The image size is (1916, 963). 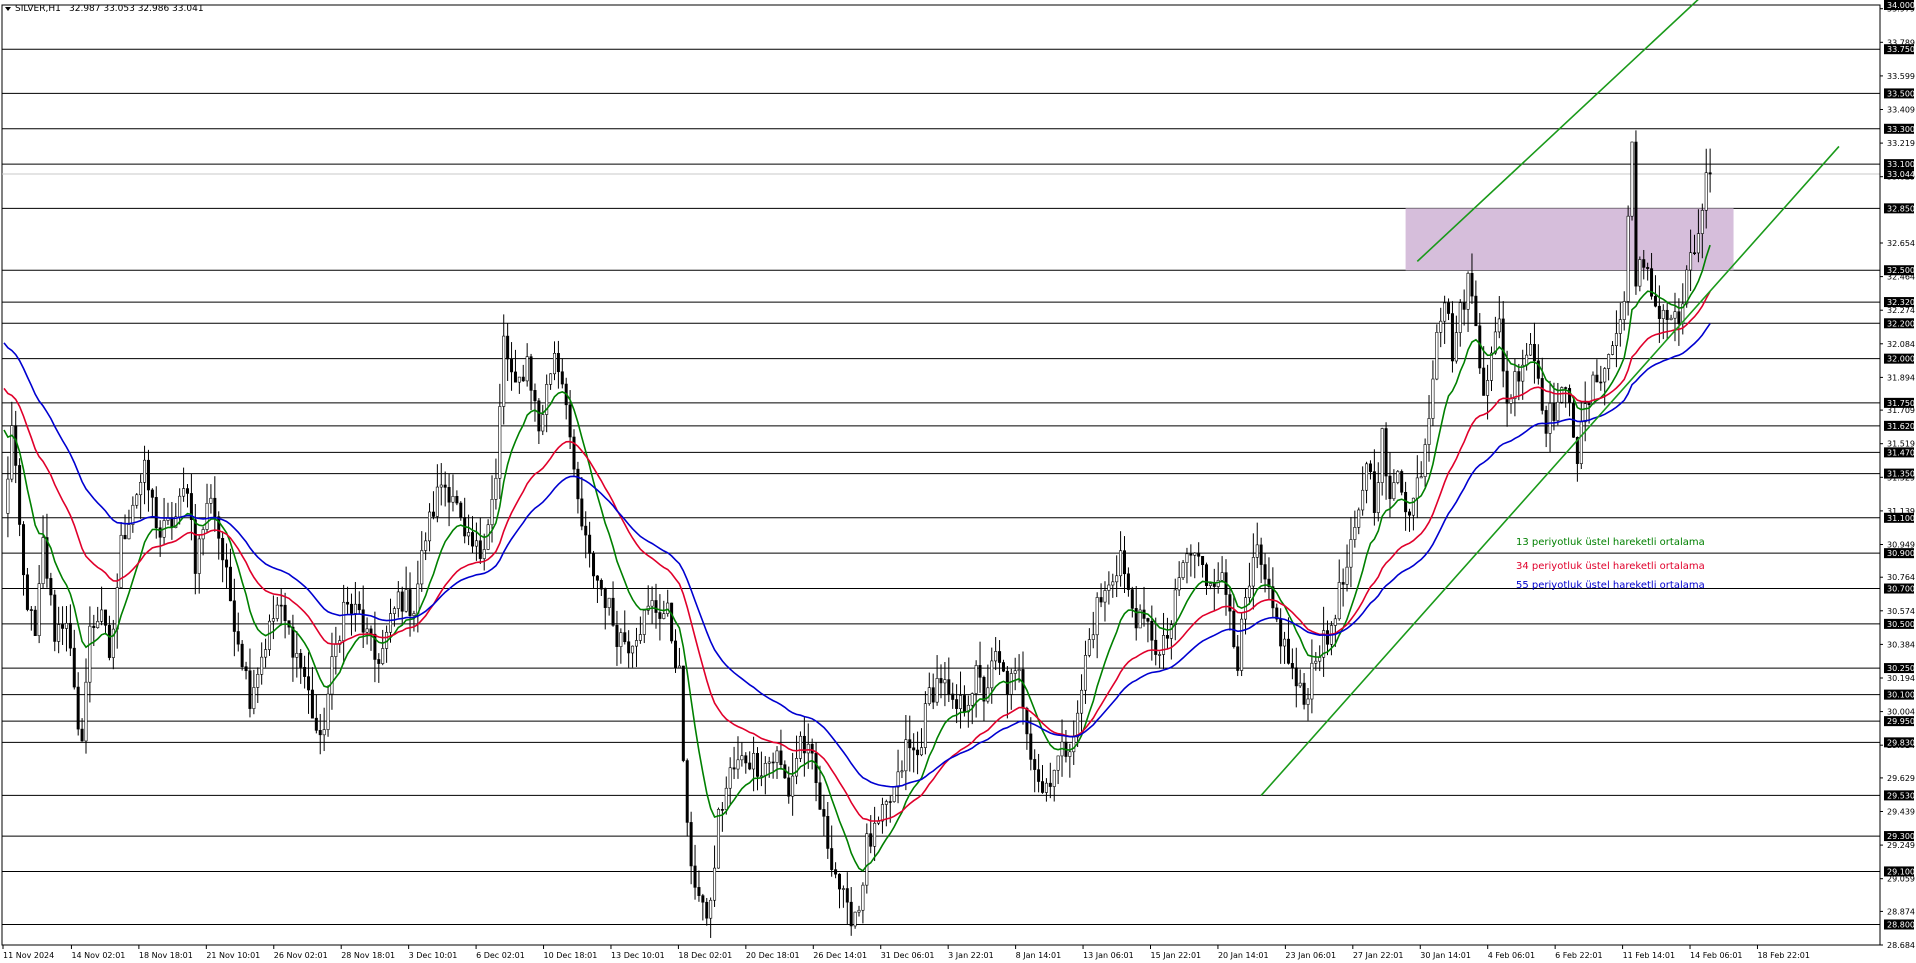 I want to click on time-tick-label: 8 Jan 14:01, so click(x=1039, y=955).